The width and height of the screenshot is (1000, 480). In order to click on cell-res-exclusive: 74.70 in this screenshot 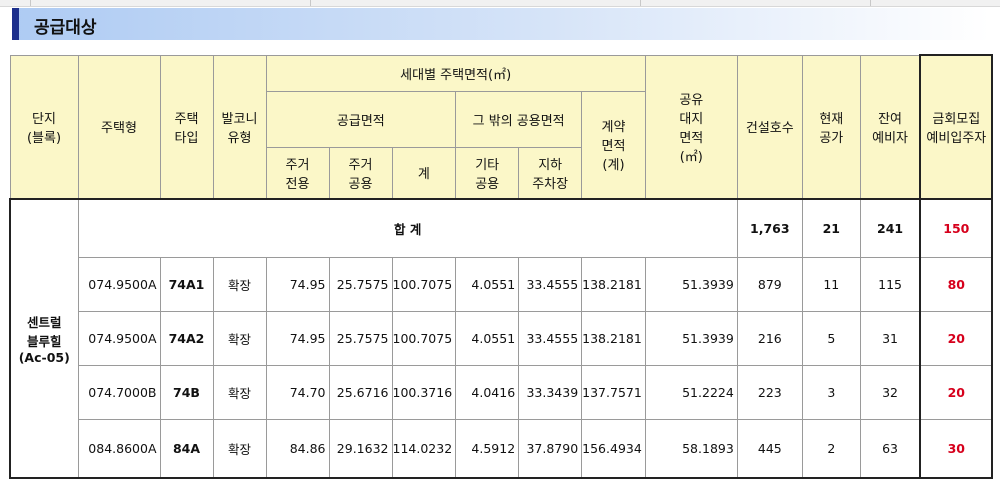, I will do `click(297, 392)`.